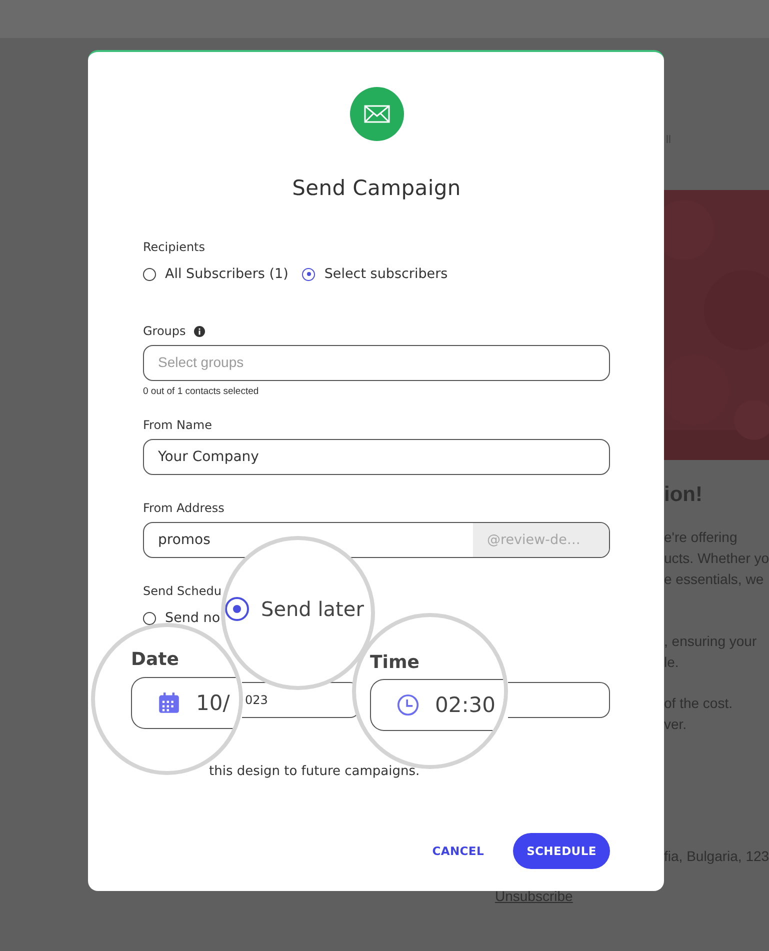 This screenshot has width=769, height=951. What do you see at coordinates (465, 705) in the screenshot?
I see `time-value: 02:30` at bounding box center [465, 705].